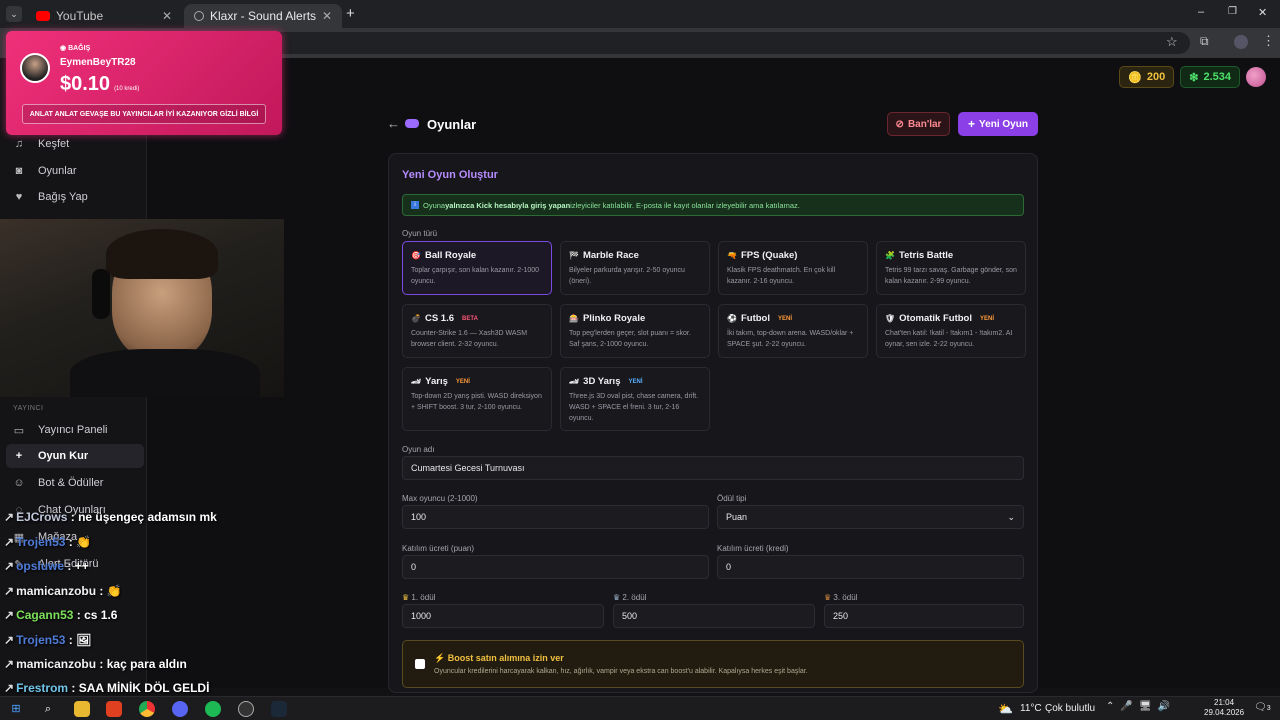 This screenshot has height=720, width=1280. Describe the element at coordinates (75, 430) in the screenshot. I see `sidebar-item-yayinci-paneli: ▭ Yayıncı Paneli` at that location.